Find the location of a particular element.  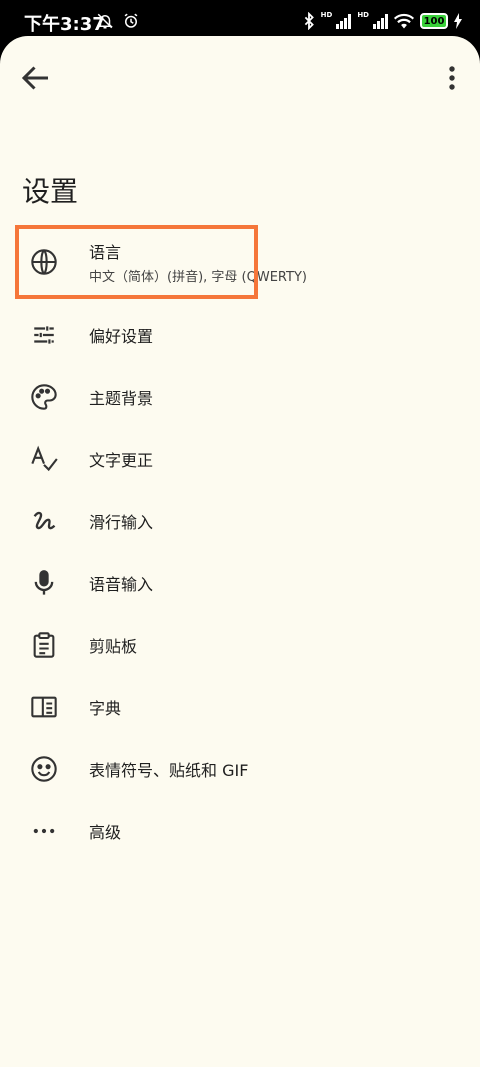

tune-icon is located at coordinates (44, 335).